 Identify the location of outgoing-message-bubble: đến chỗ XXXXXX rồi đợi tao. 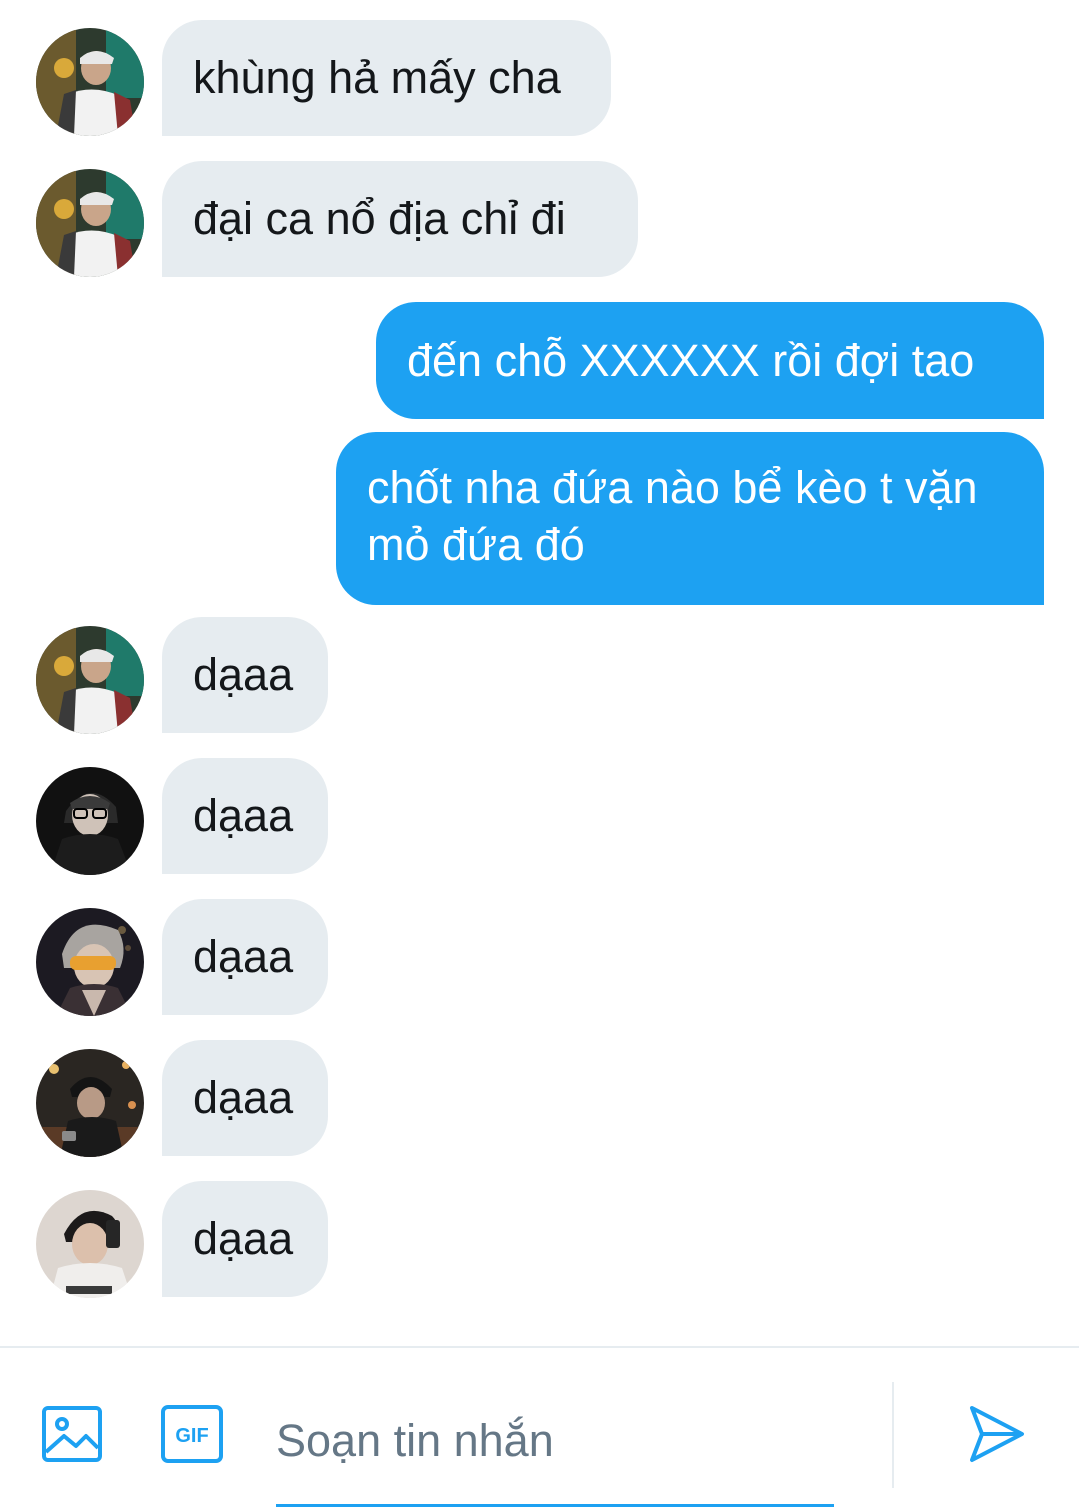
(710, 360).